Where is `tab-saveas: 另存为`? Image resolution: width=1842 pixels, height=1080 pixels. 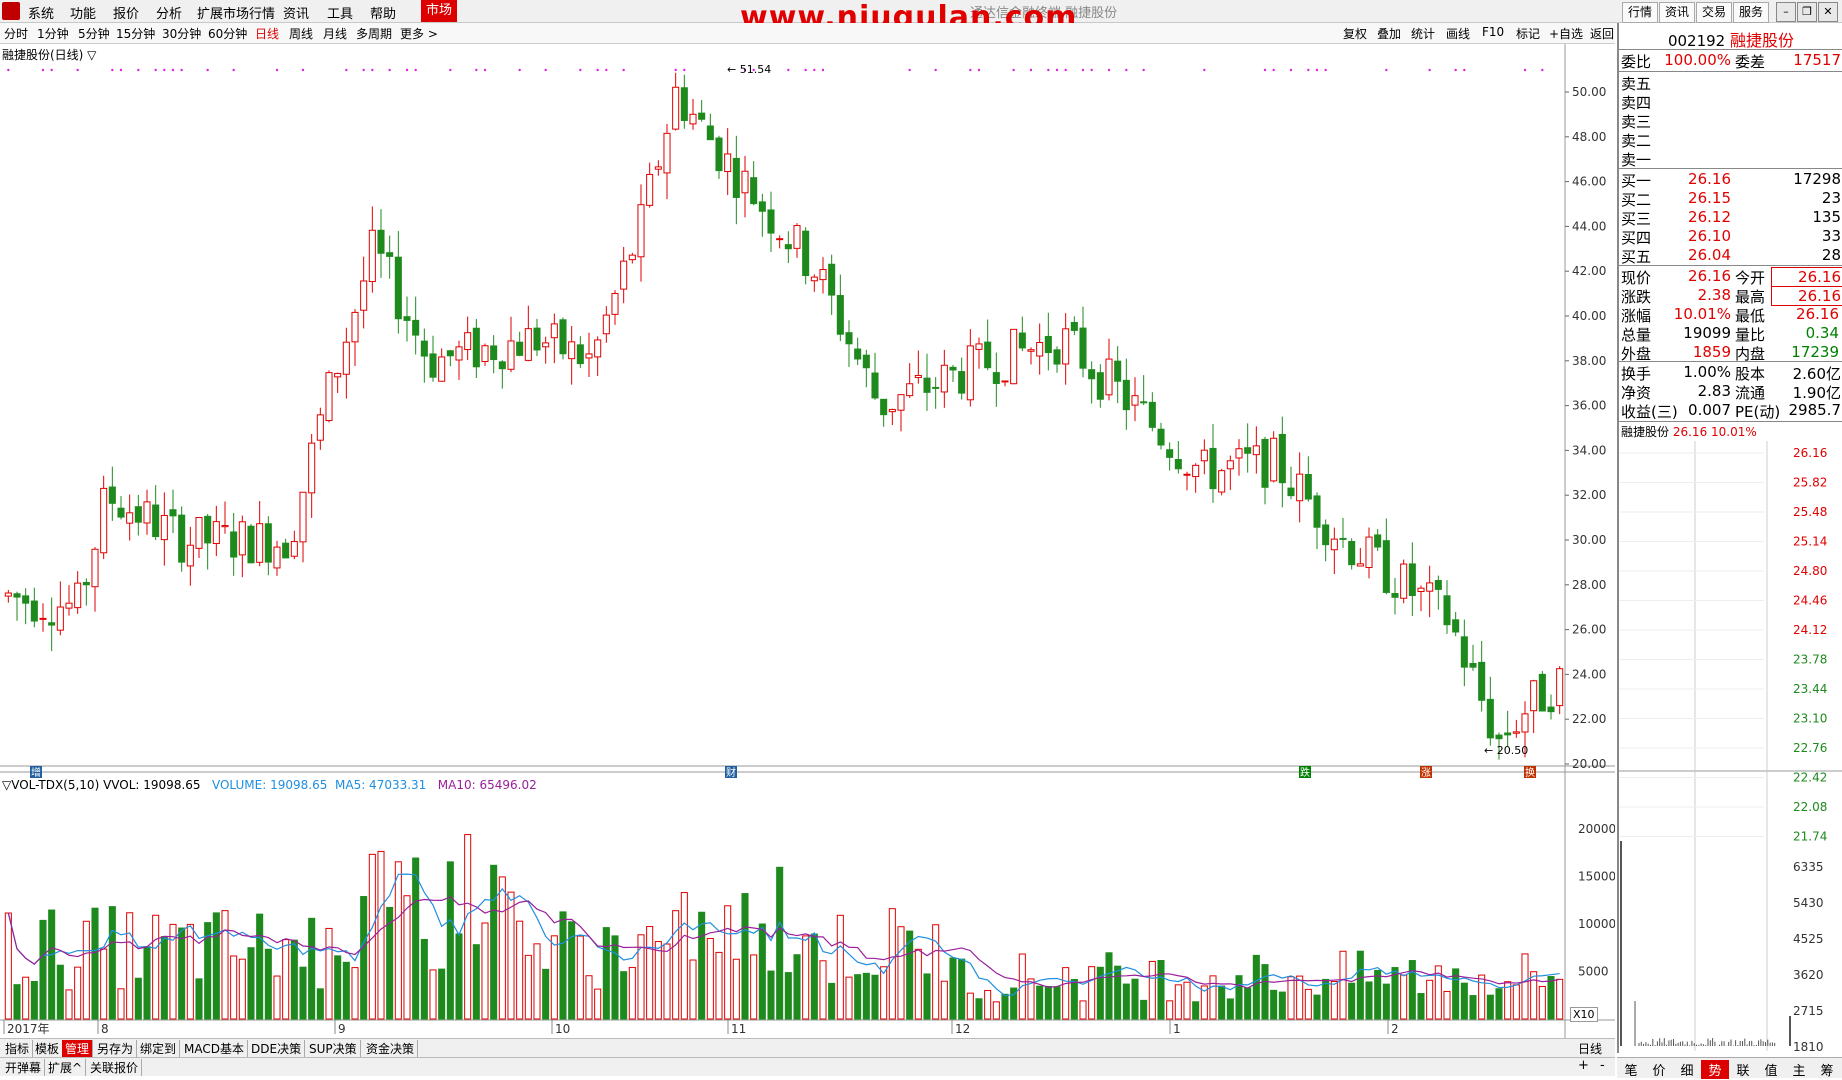 tab-saveas: 另存为 is located at coordinates (116, 1048).